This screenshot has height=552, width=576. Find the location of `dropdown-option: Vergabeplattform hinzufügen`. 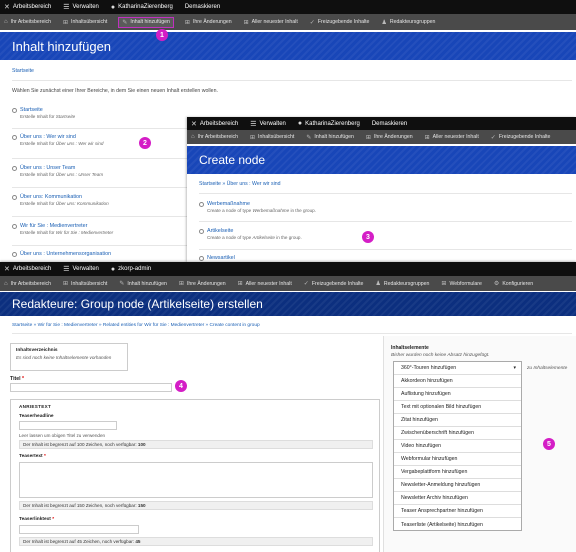

dropdown-option: Vergabeplattform hinzufügen is located at coordinates (457, 472).